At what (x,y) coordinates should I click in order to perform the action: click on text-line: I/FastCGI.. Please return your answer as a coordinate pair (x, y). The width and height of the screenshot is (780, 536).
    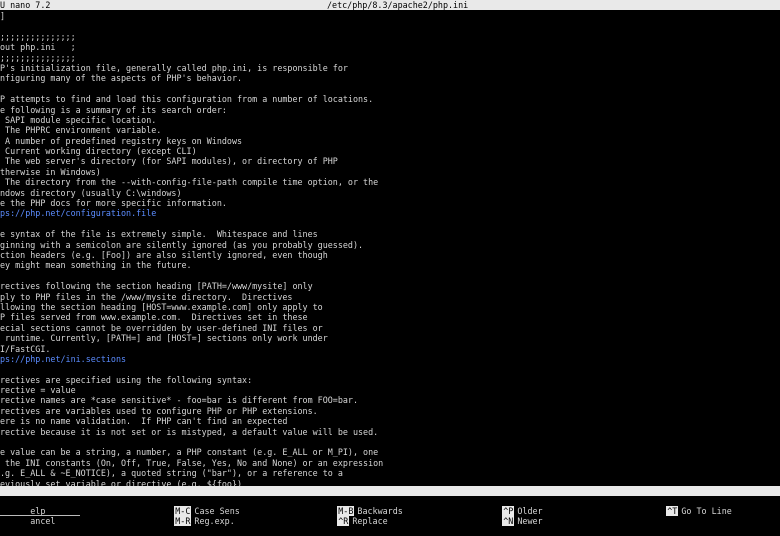
    Looking at the image, I should click on (25, 348).